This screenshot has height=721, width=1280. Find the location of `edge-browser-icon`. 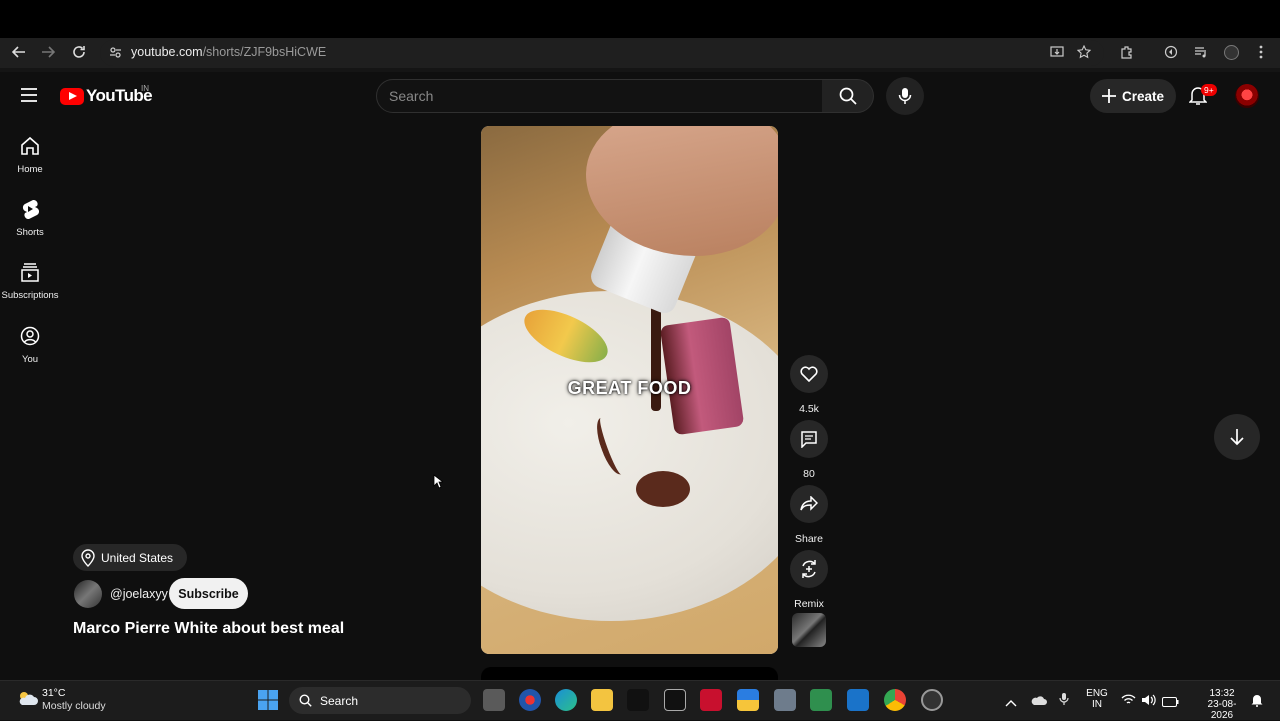

edge-browser-icon is located at coordinates (566, 700).